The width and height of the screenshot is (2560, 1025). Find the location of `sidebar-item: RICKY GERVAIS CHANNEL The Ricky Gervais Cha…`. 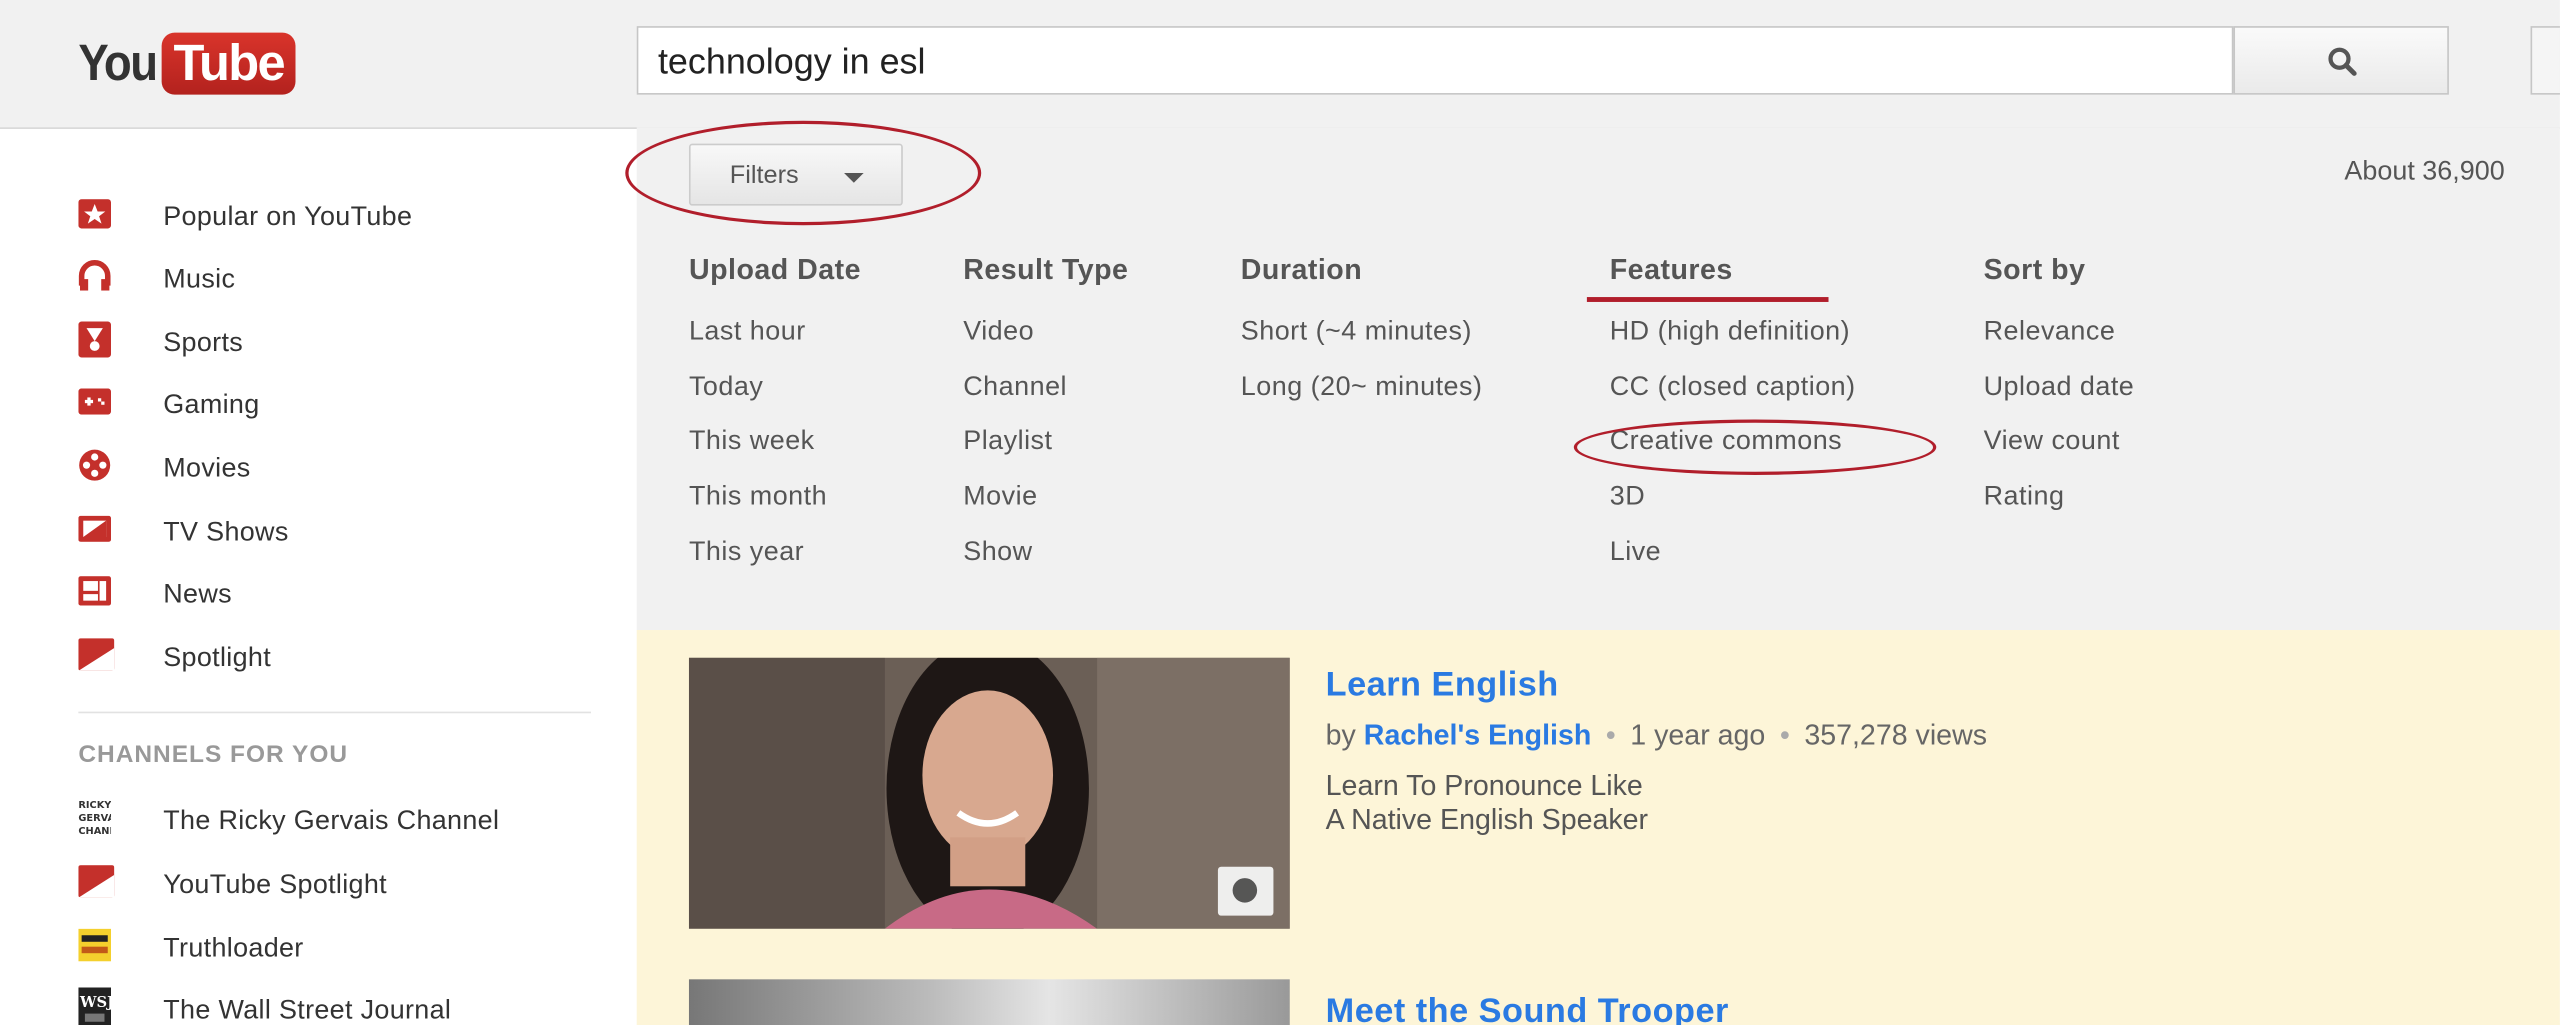

sidebar-item: RICKY GERVAIS CHANNEL The Ricky Gervais Cha… is located at coordinates (288, 820).